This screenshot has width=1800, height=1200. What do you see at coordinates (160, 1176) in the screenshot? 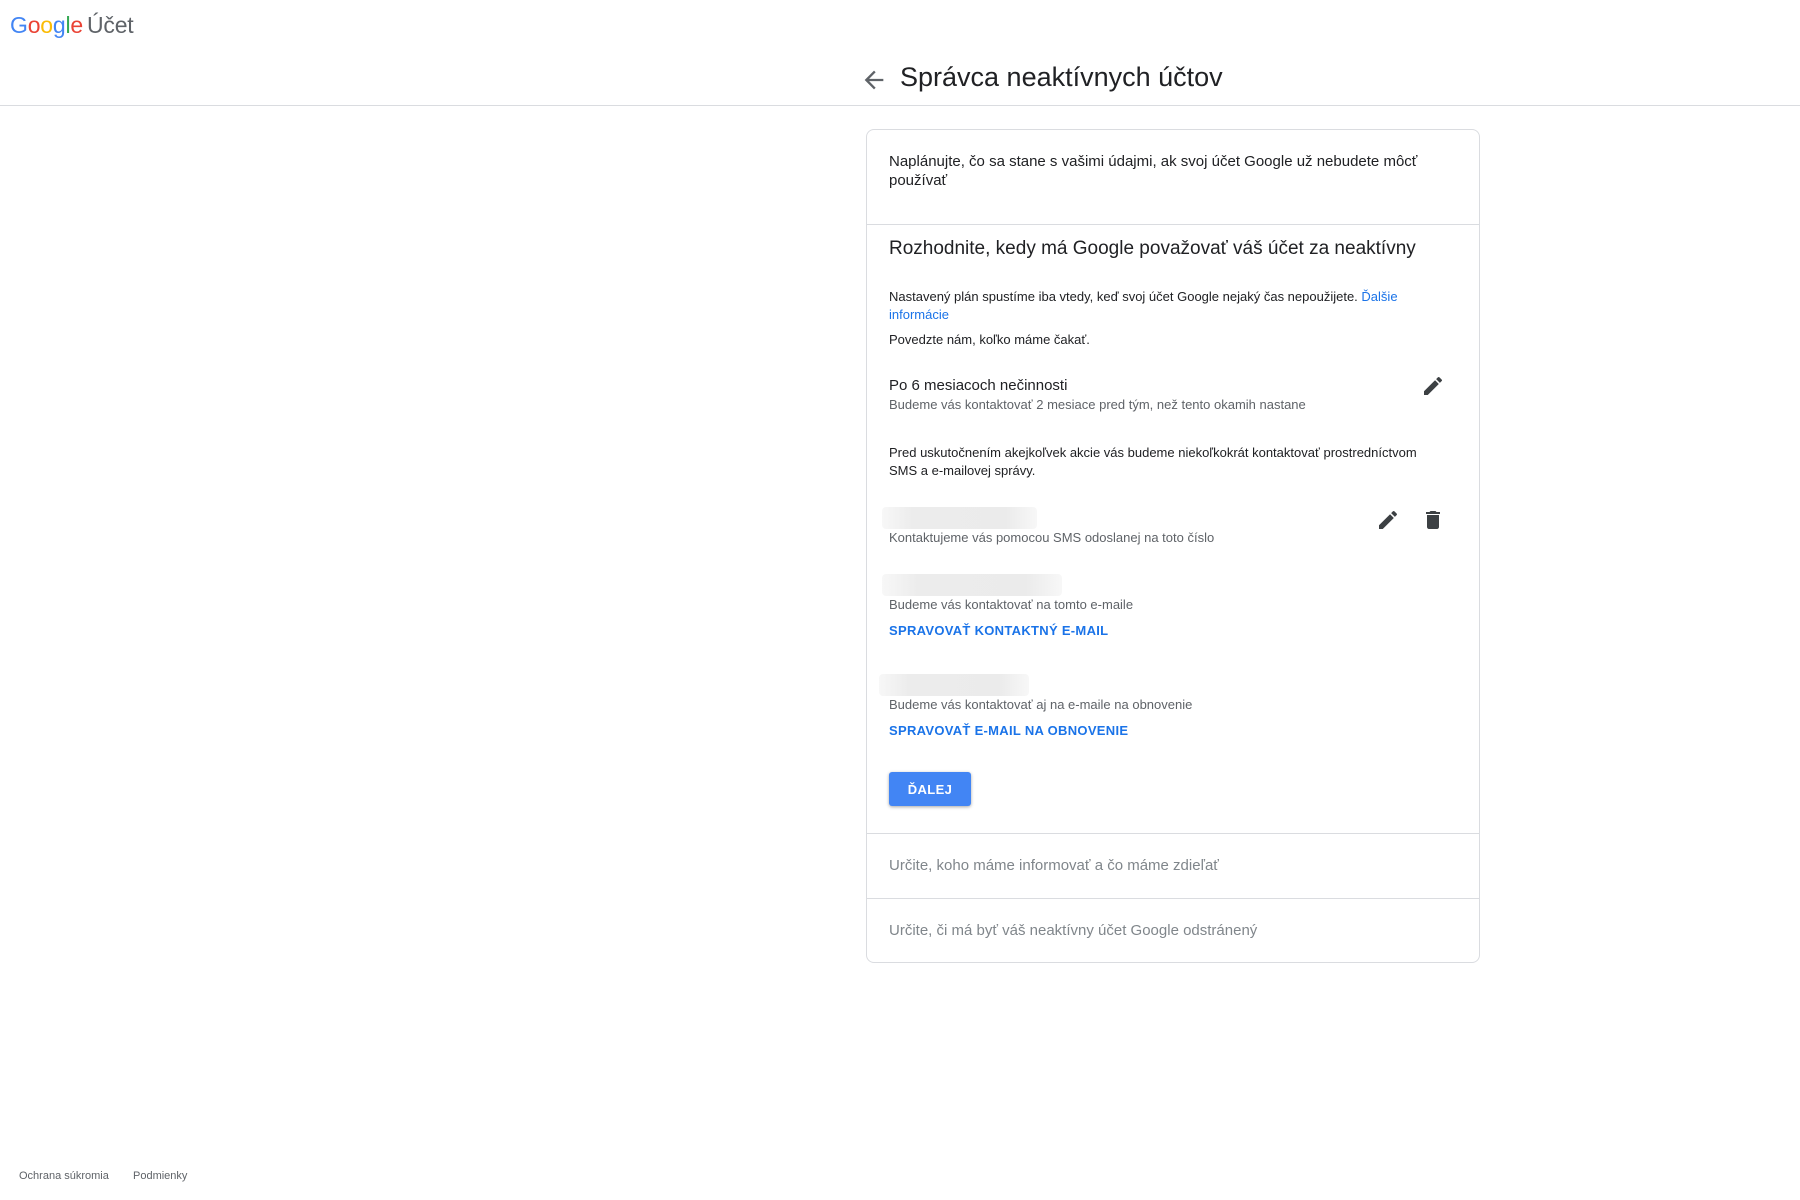
I see `terms-link: Podmienky` at bounding box center [160, 1176].